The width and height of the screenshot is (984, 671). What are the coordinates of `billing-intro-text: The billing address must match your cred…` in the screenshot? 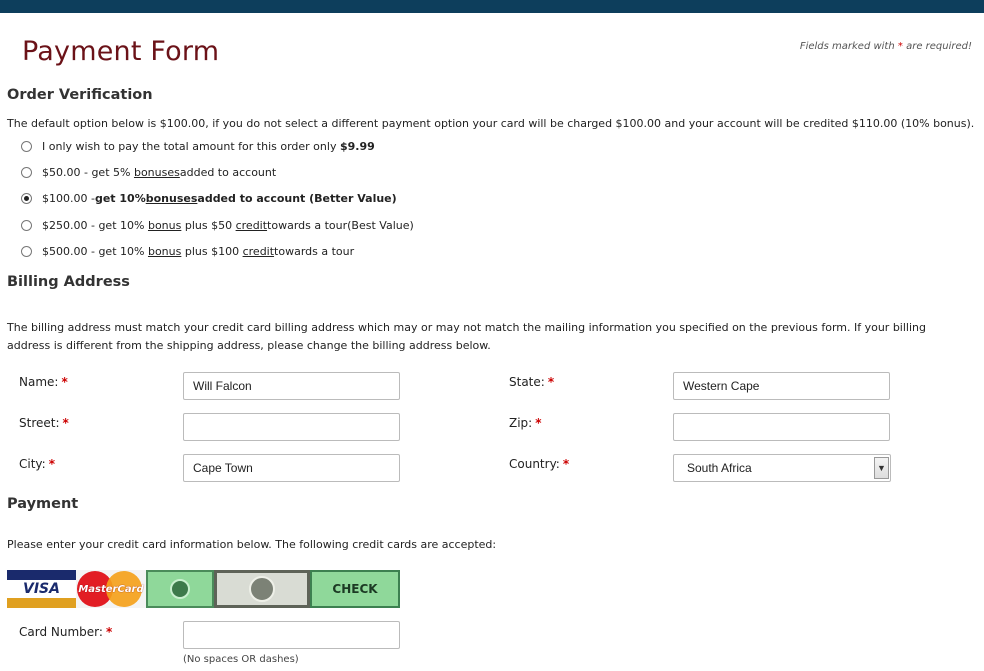 It's located at (466, 336).